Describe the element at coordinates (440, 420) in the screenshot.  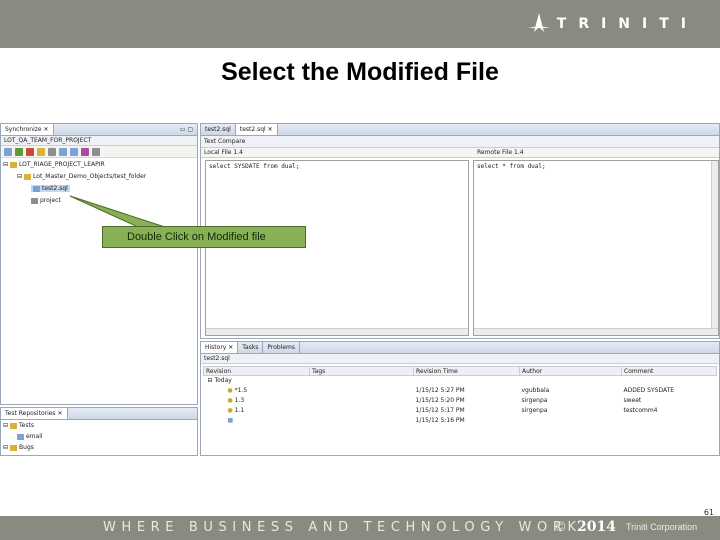
I see `time-cell: 1/15/12 5:16 PM` at that location.